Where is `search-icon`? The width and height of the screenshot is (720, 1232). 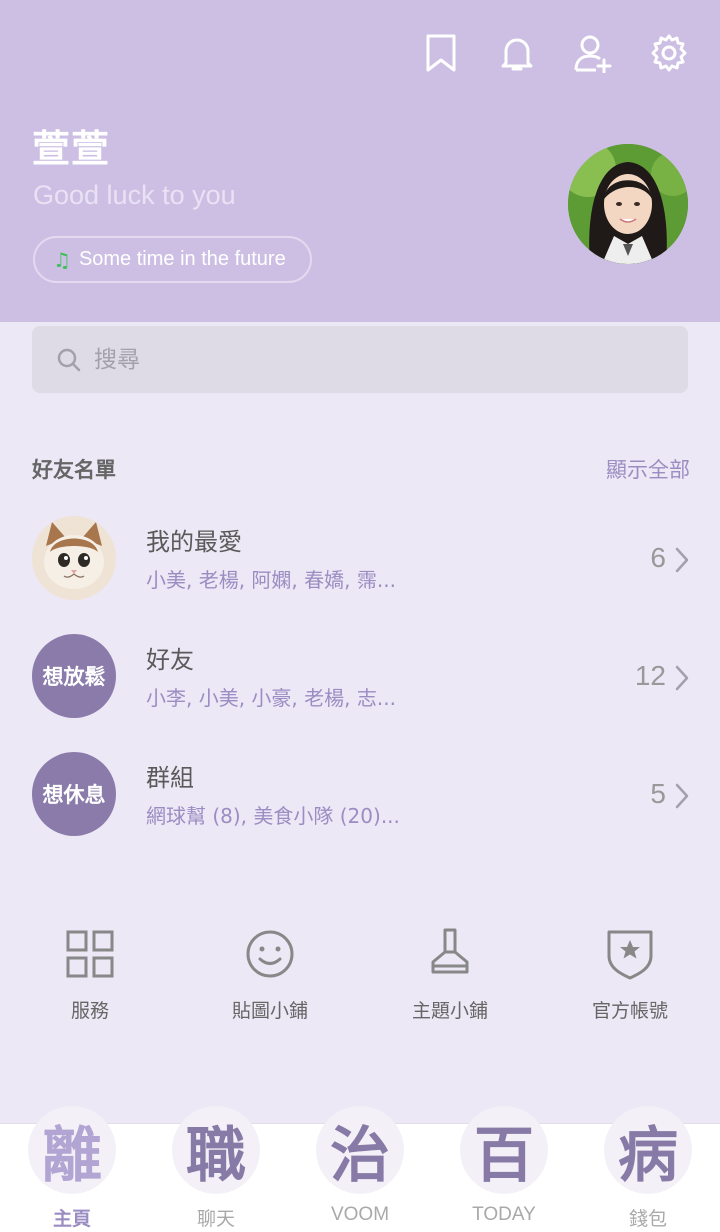
search-icon is located at coordinates (69, 359).